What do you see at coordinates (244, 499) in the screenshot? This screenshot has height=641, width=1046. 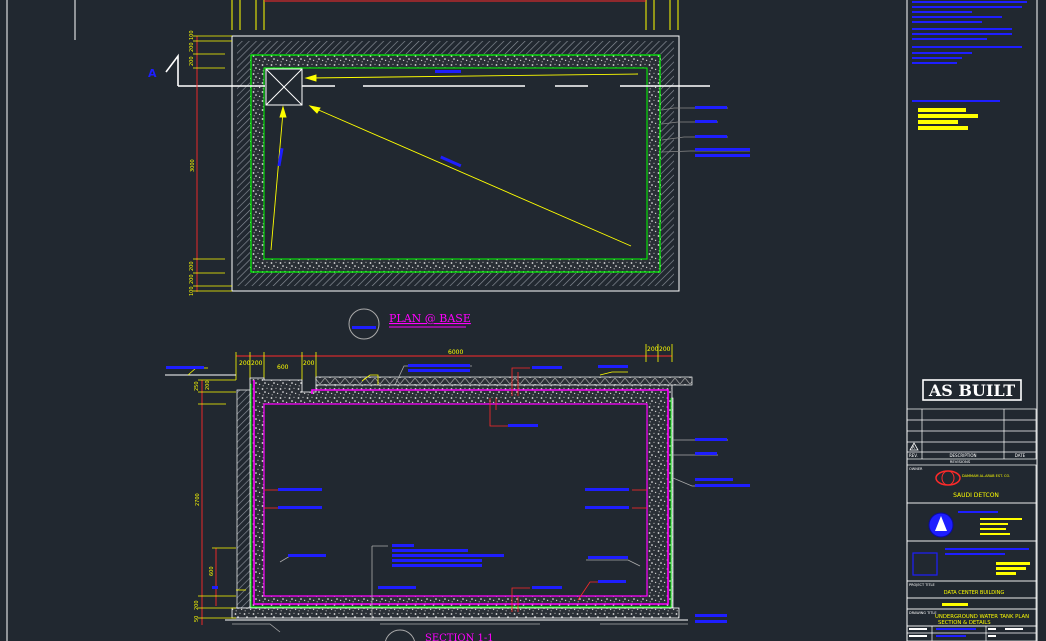 I see `section-left-wall-outer` at bounding box center [244, 499].